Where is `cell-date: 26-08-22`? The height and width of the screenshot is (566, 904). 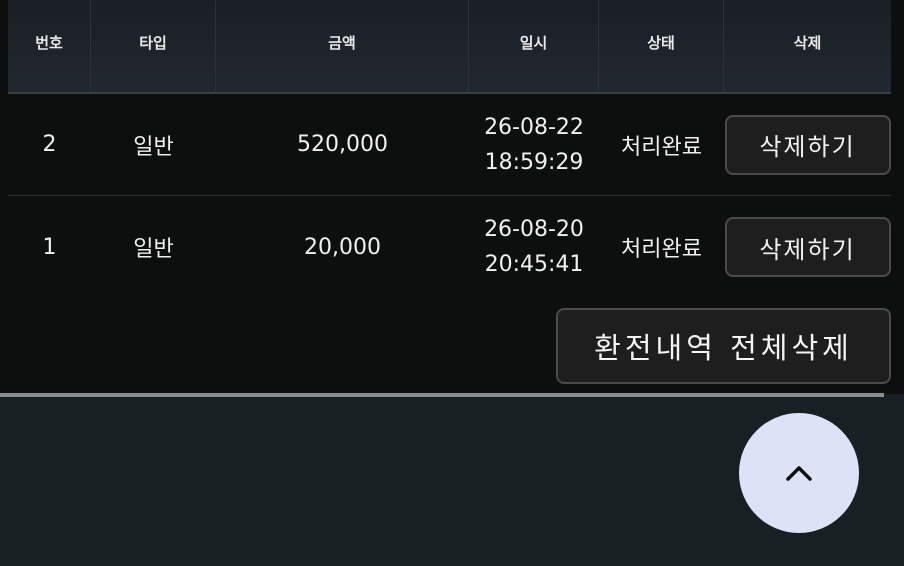 cell-date: 26-08-22 is located at coordinates (534, 127).